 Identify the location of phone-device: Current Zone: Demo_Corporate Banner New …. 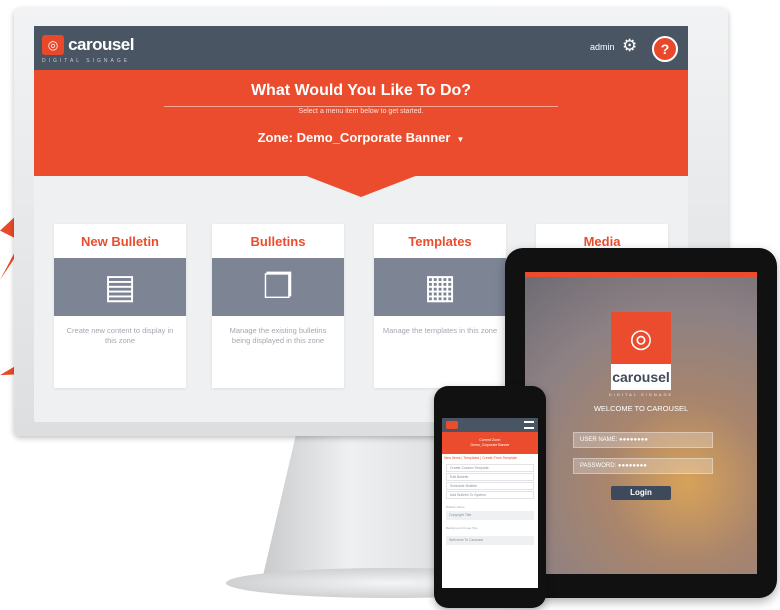
(490, 497).